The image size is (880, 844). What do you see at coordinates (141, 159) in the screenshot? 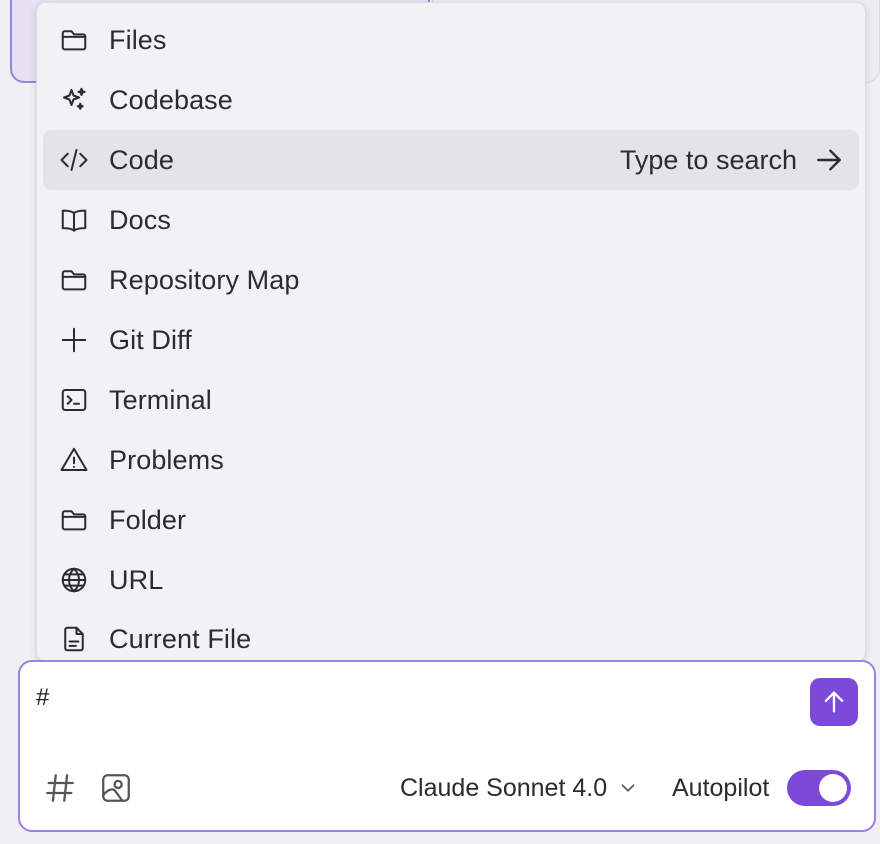
I see `menu-item-label: Code` at bounding box center [141, 159].